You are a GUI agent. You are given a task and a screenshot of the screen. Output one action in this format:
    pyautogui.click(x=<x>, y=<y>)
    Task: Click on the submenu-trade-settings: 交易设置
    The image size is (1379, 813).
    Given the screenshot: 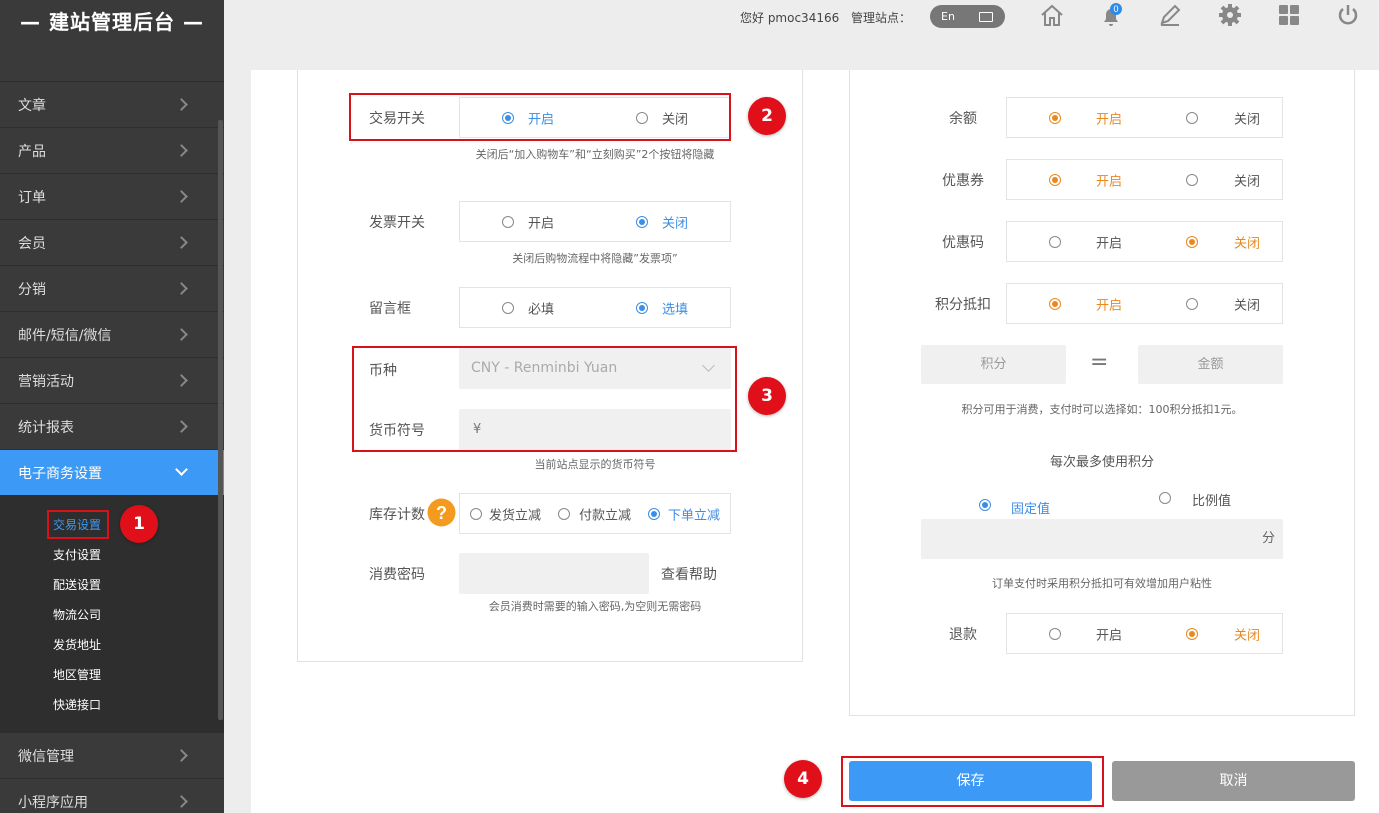 What is the action you would take?
    pyautogui.click(x=112, y=525)
    